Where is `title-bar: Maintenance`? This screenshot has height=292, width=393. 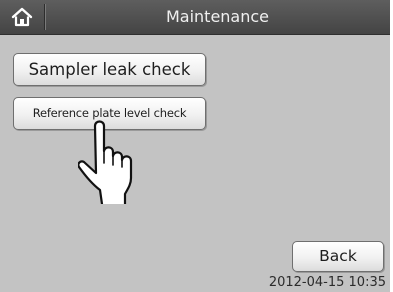
title-bar: Maintenance is located at coordinates (195, 17).